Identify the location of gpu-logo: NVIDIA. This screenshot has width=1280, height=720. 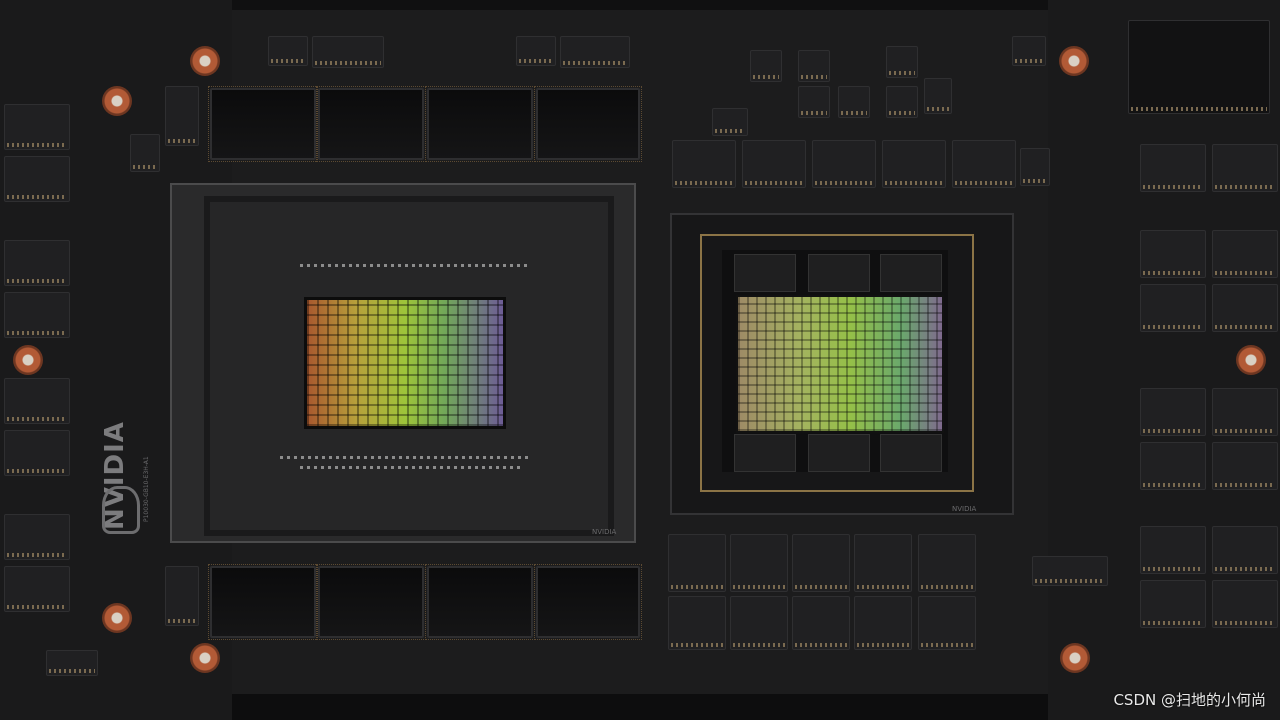
(604, 532).